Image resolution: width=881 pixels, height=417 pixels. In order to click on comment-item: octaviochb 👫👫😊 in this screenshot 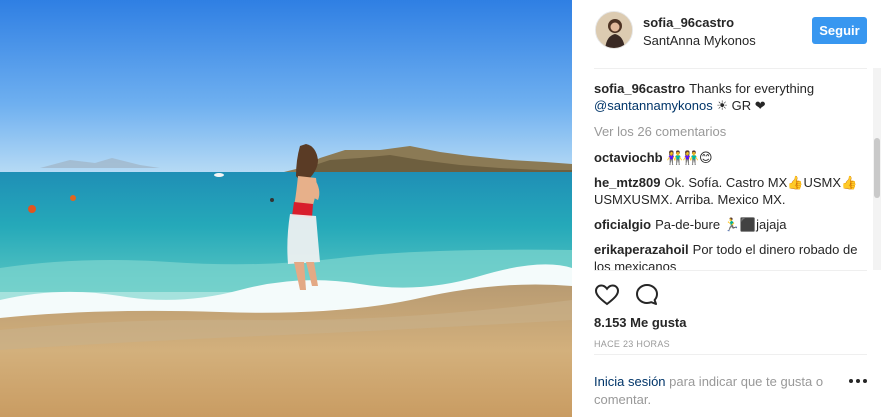, I will do `click(730, 157)`.